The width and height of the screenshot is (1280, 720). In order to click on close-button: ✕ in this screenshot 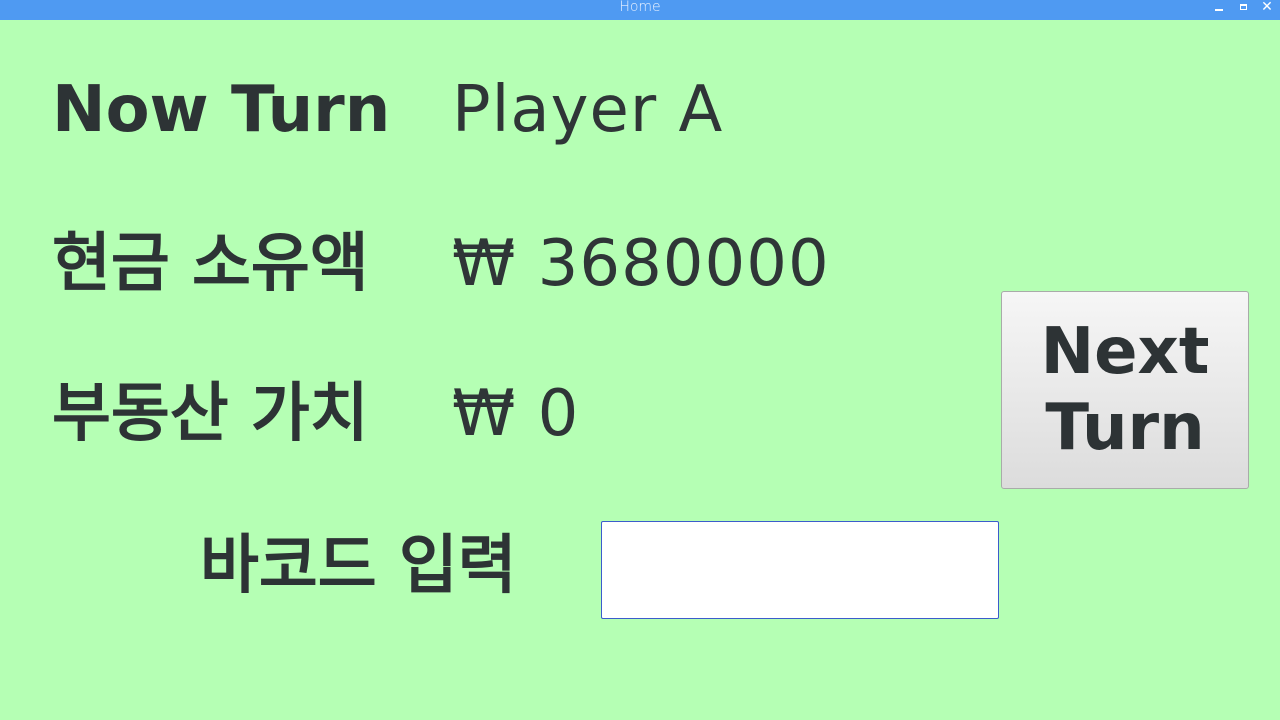, I will do `click(1267, 7)`.